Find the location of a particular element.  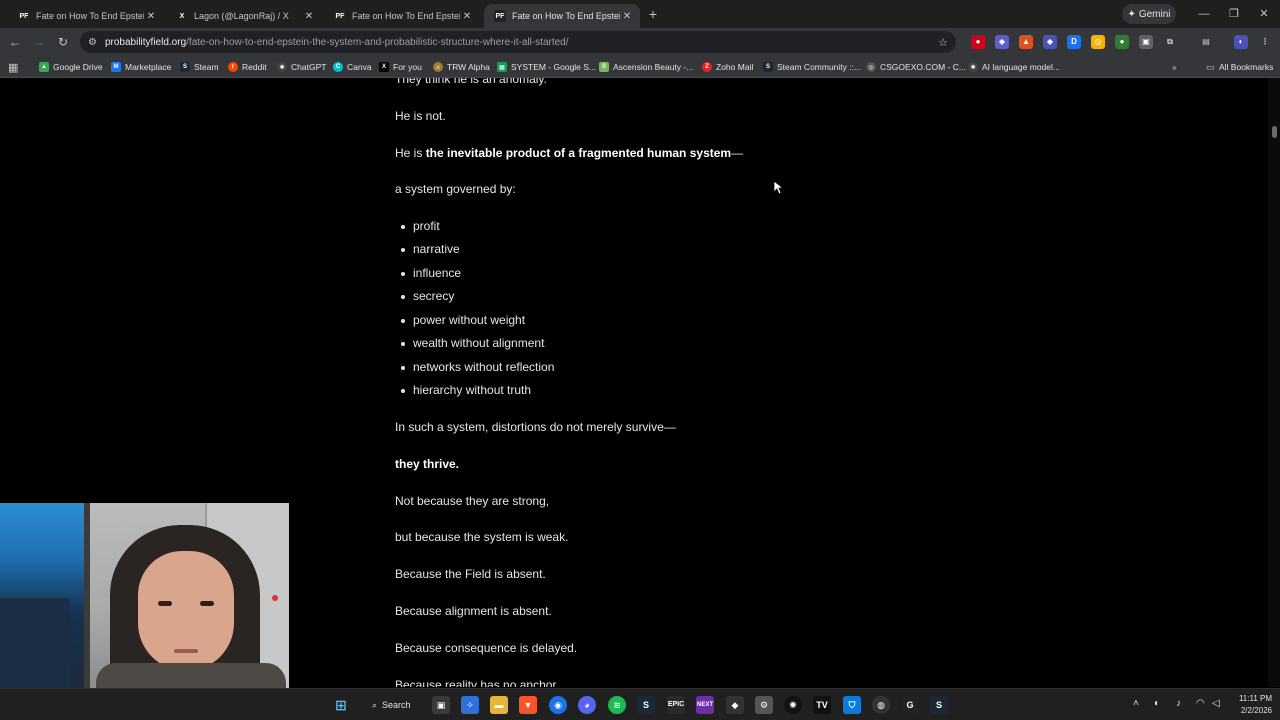

drive-icon: ▲ is located at coordinates (44, 67).